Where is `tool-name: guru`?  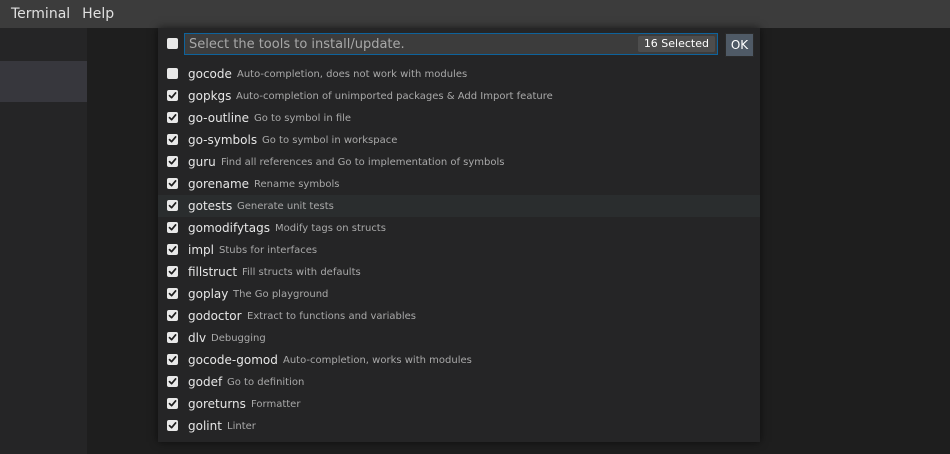
tool-name: guru is located at coordinates (202, 162).